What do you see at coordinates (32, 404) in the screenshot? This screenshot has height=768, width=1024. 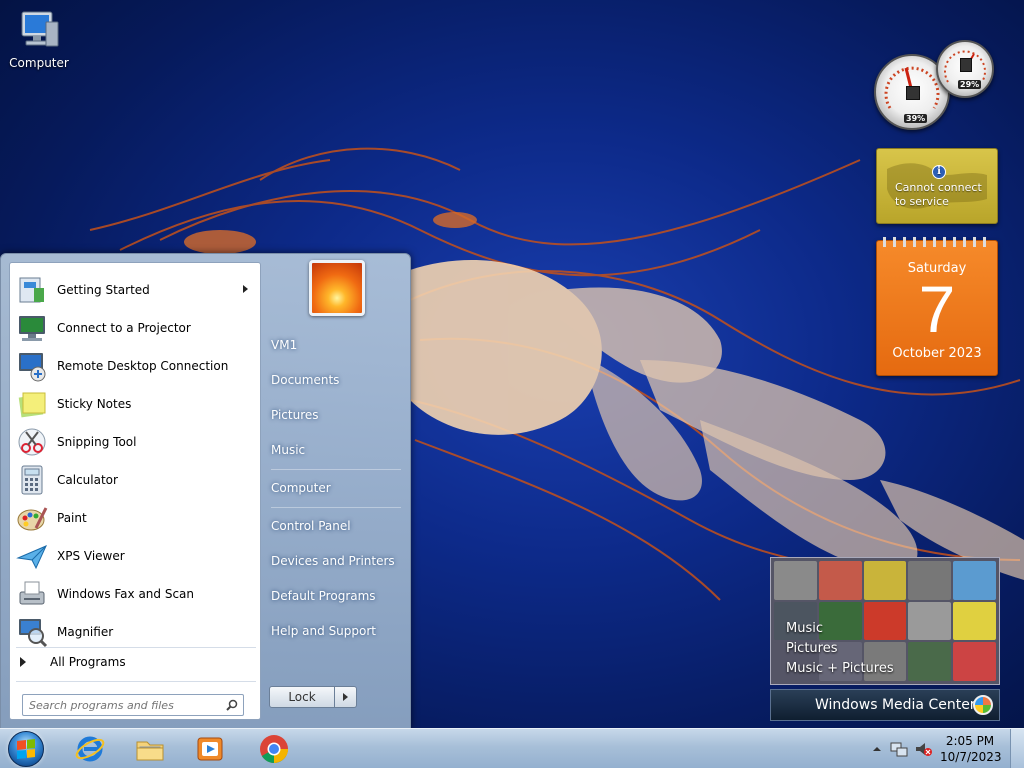 I see `sticky-notes-icon` at bounding box center [32, 404].